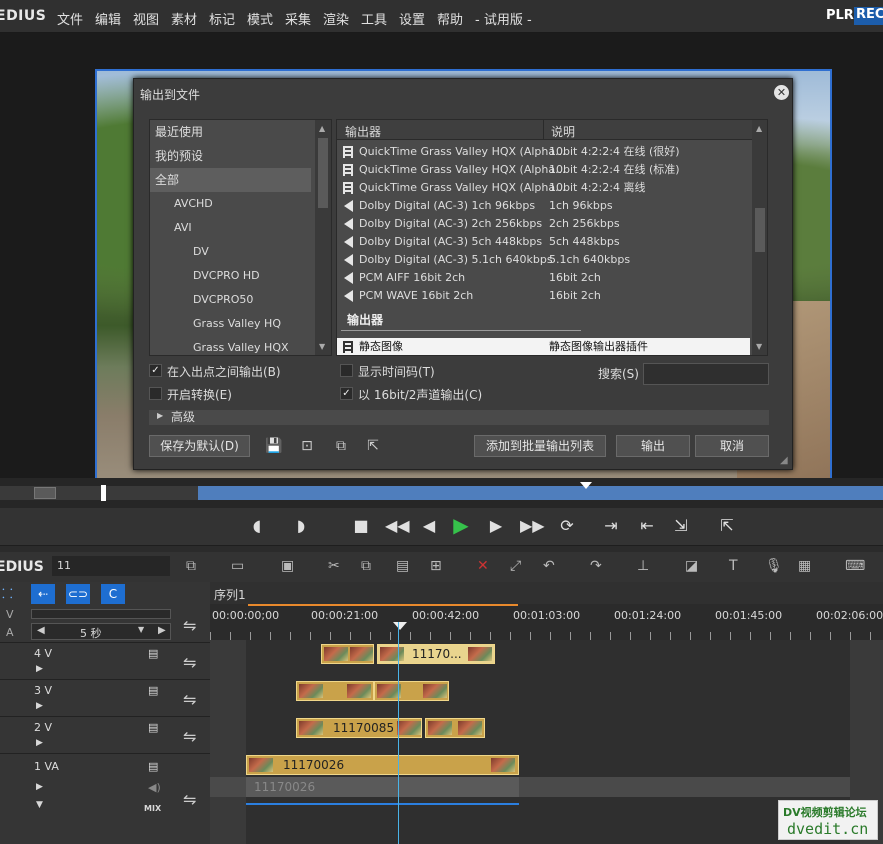 The image size is (883, 844). What do you see at coordinates (496, 525) in the screenshot?
I see `step-forward-icon: ▶` at bounding box center [496, 525].